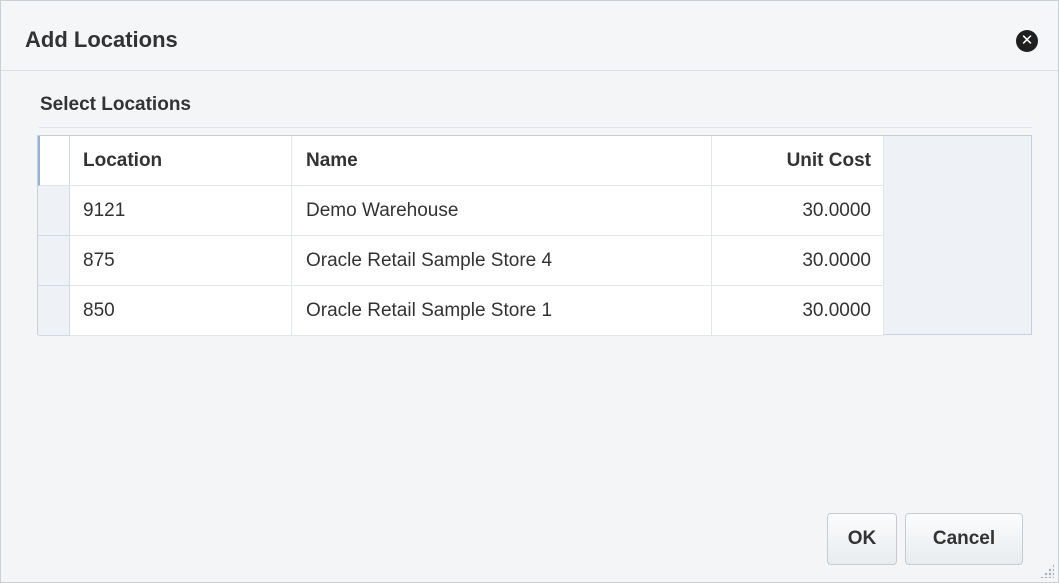 The image size is (1059, 583). I want to click on select-all-row-header, so click(54, 161).